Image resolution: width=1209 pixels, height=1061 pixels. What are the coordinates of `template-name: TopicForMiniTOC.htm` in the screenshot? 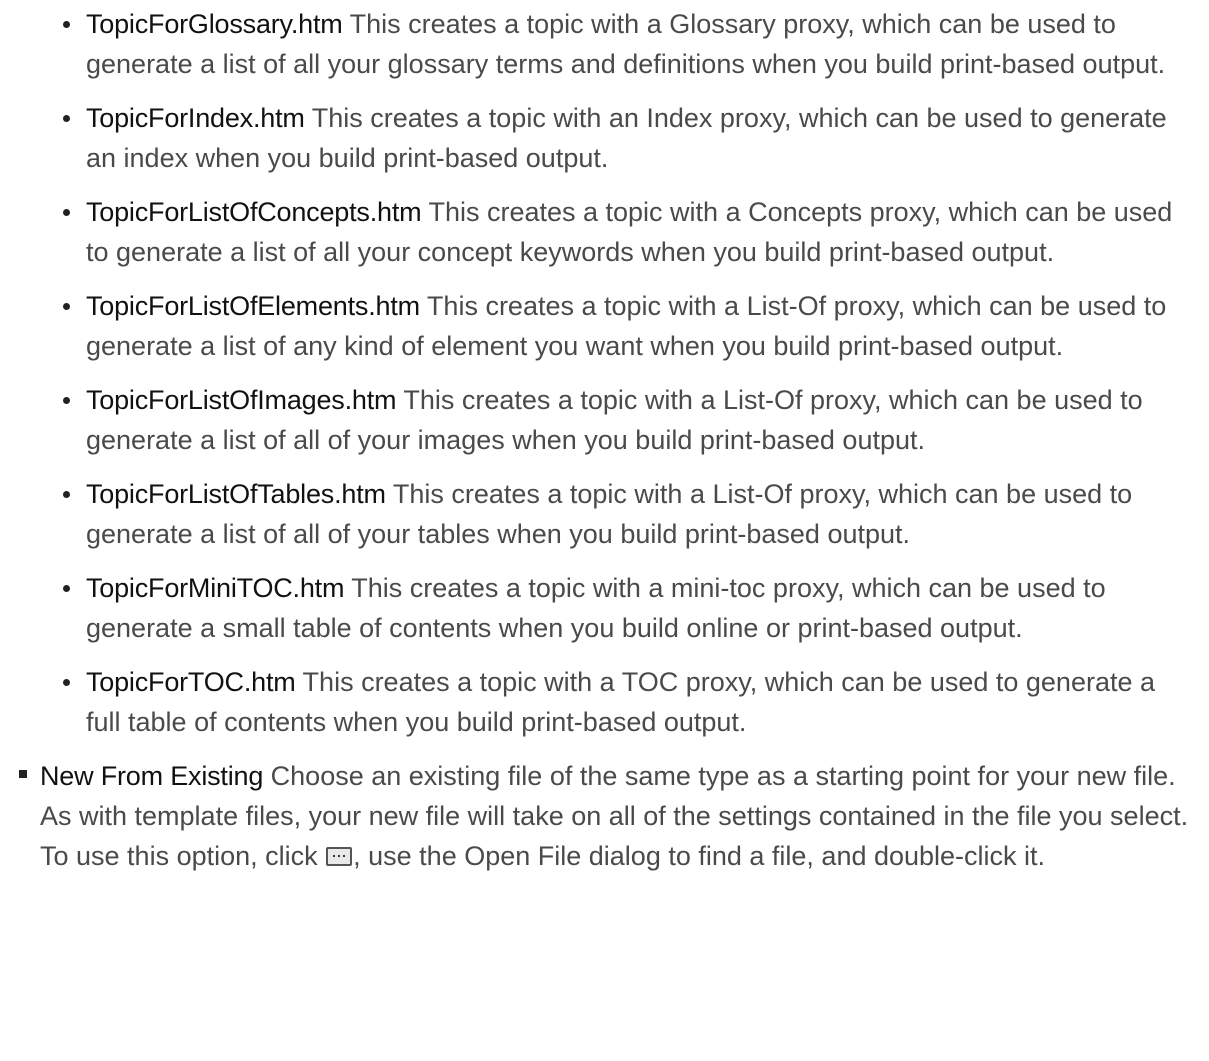 It's located at (215, 588).